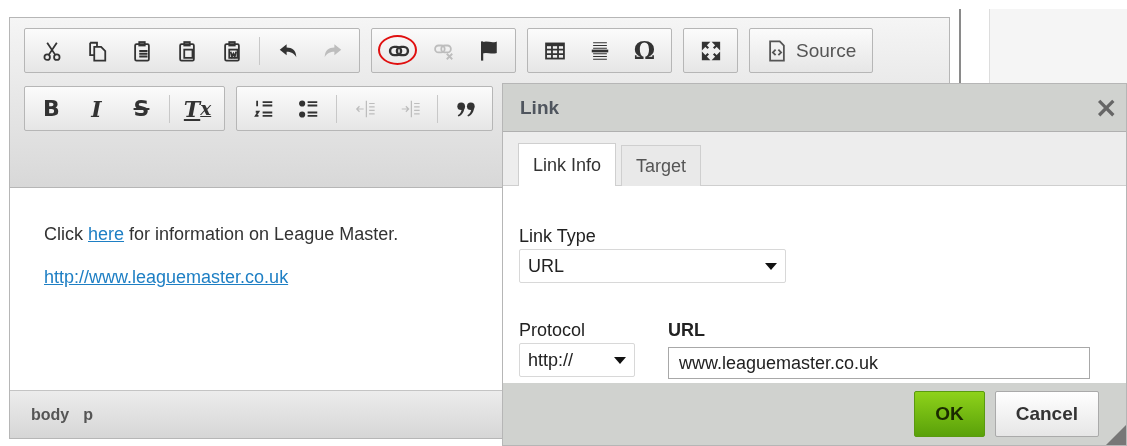  I want to click on maximize-icon, so click(710, 50).